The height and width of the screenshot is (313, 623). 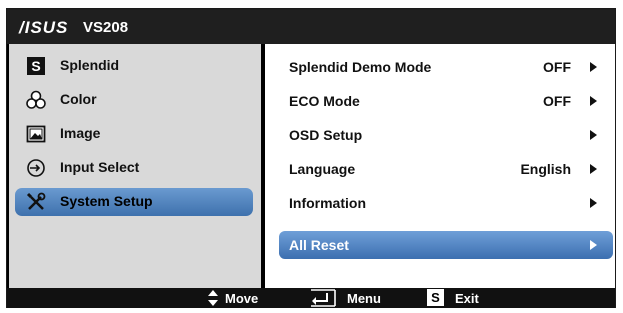 I want to click on splendid-icon: S, so click(x=36, y=66).